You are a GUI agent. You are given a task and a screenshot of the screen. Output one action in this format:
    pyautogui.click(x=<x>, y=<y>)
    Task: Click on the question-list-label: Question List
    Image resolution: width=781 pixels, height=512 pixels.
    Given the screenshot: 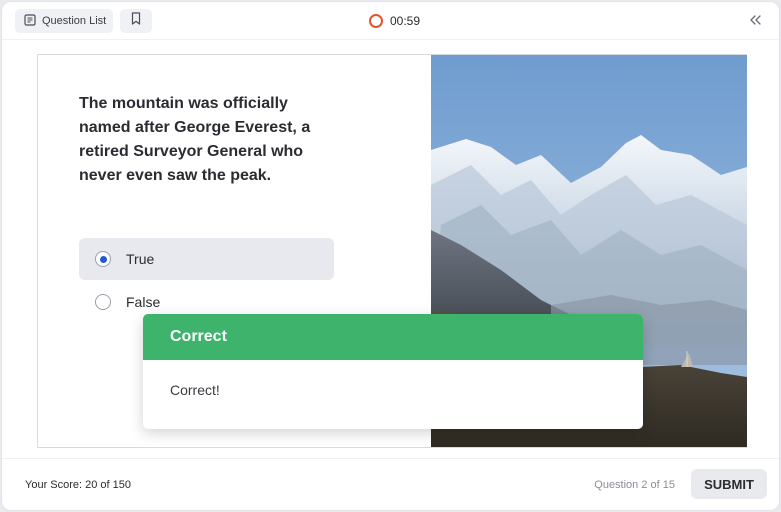 What is the action you would take?
    pyautogui.click(x=74, y=21)
    